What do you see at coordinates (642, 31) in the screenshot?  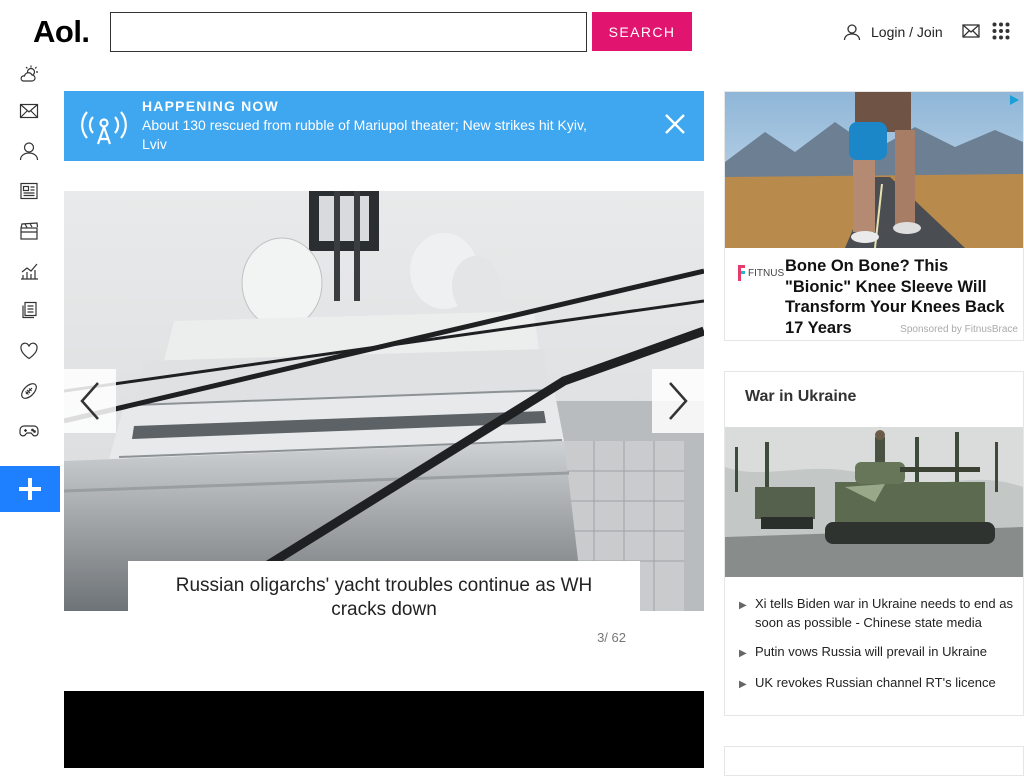 I see `search-button: SEARCH` at bounding box center [642, 31].